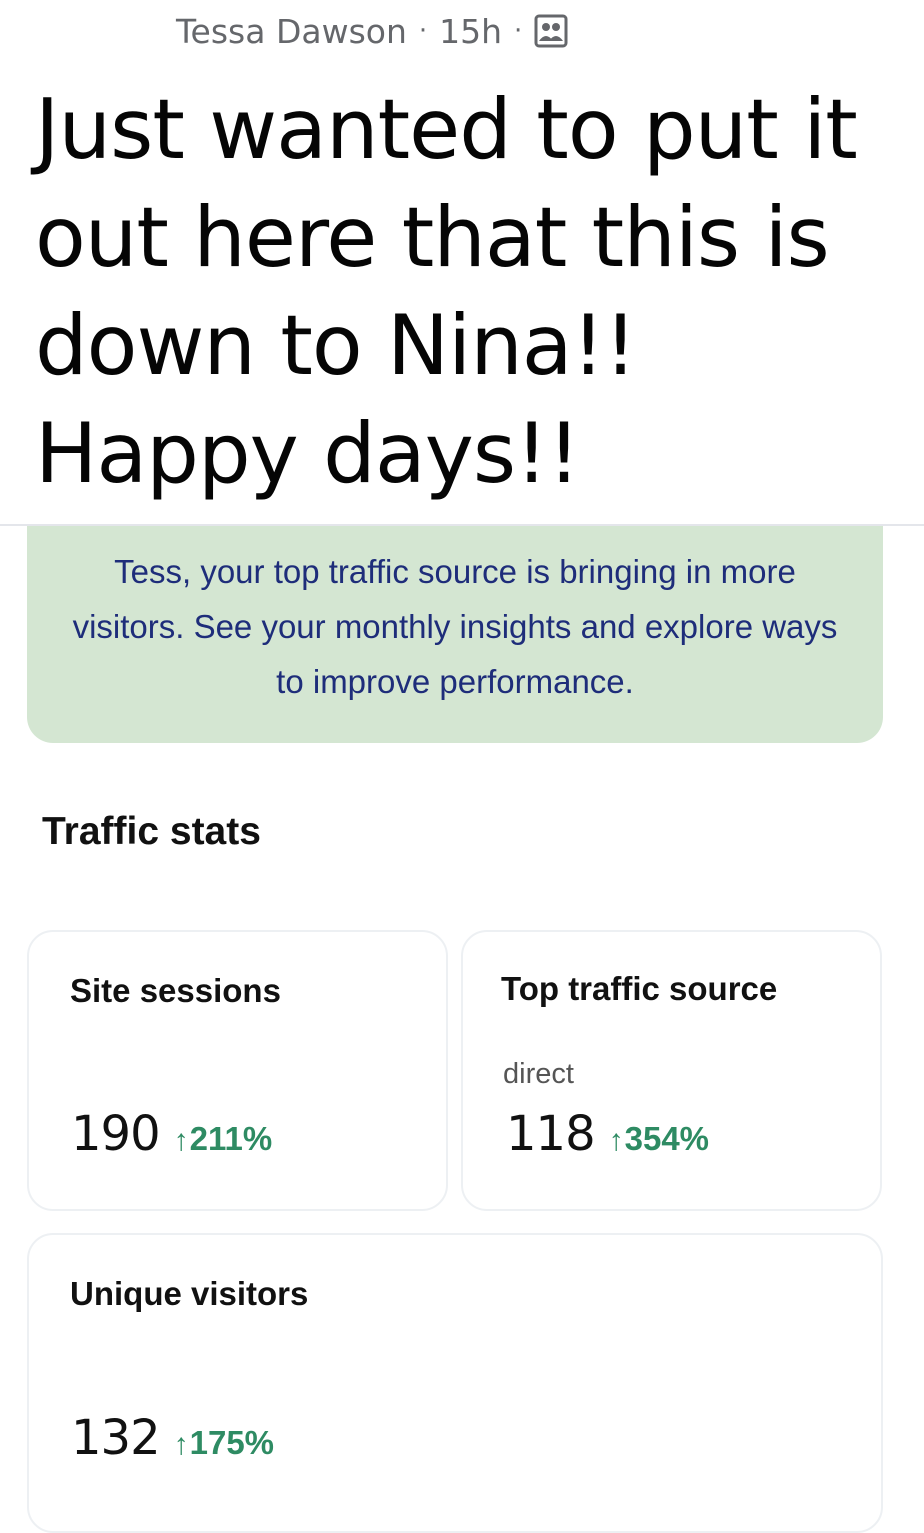 The width and height of the screenshot is (924, 1533). Describe the element at coordinates (667, 1138) in the screenshot. I see `change-percent: 354%` at that location.